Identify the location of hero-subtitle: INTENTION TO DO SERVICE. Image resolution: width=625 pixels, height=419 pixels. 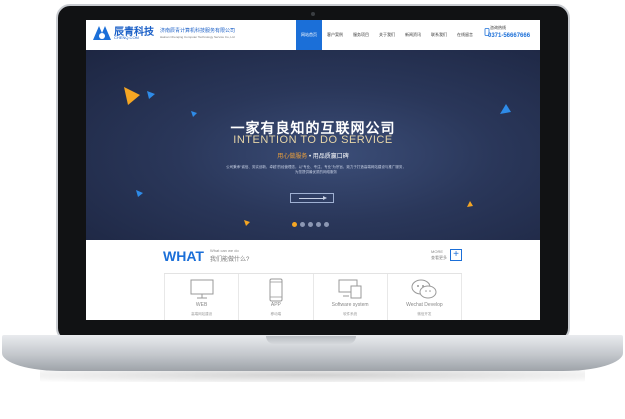
(313, 140).